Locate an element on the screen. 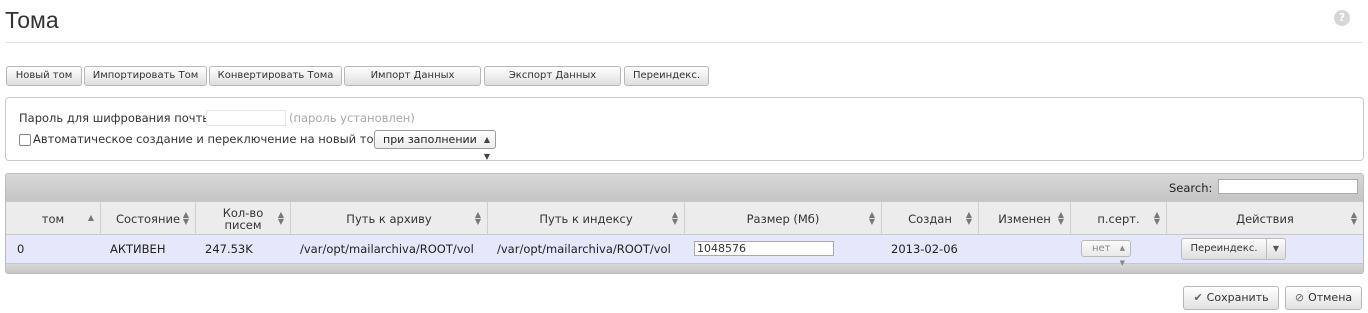 The width and height of the screenshot is (1368, 313). column-label: Создан is located at coordinates (930, 218).